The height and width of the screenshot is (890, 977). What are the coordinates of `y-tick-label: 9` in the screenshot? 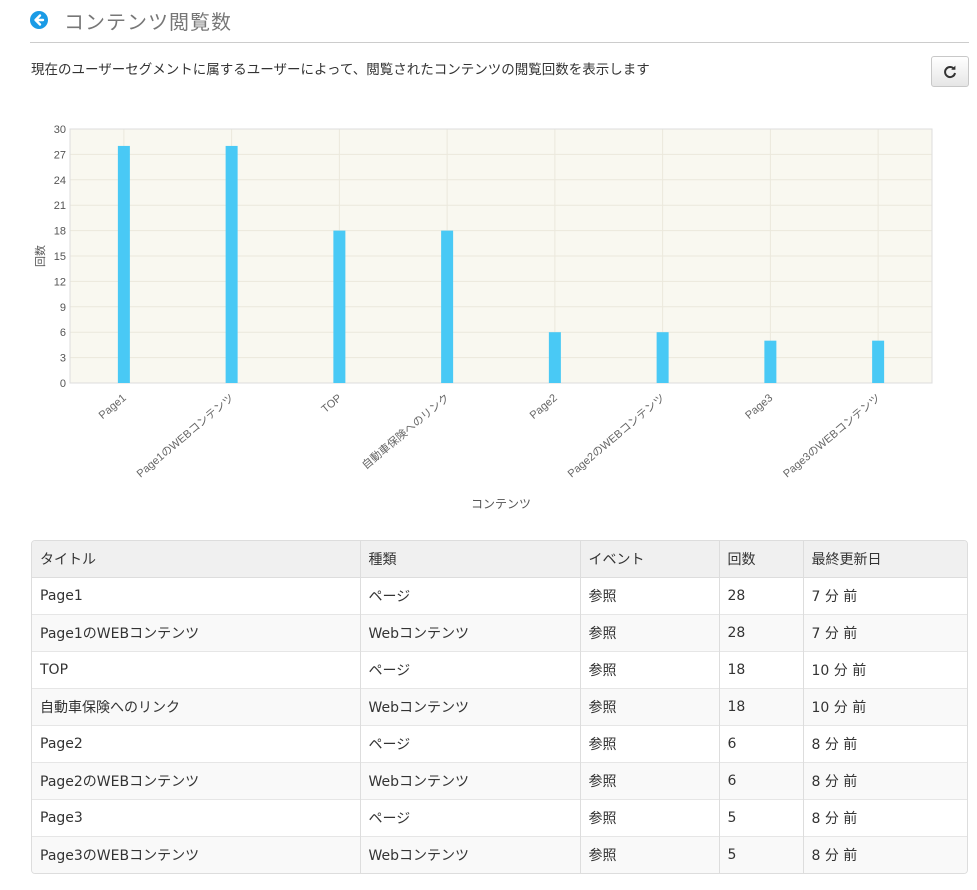 It's located at (63, 308).